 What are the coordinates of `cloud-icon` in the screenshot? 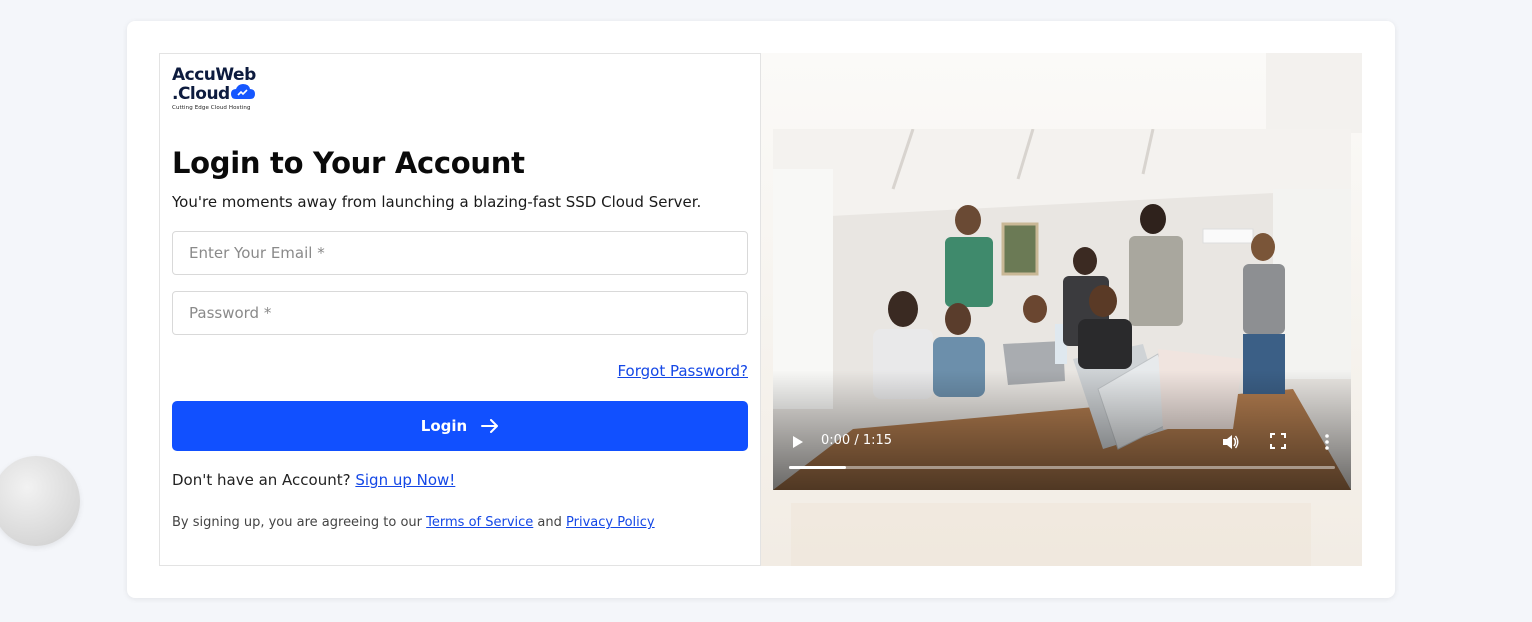 It's located at (243, 91).